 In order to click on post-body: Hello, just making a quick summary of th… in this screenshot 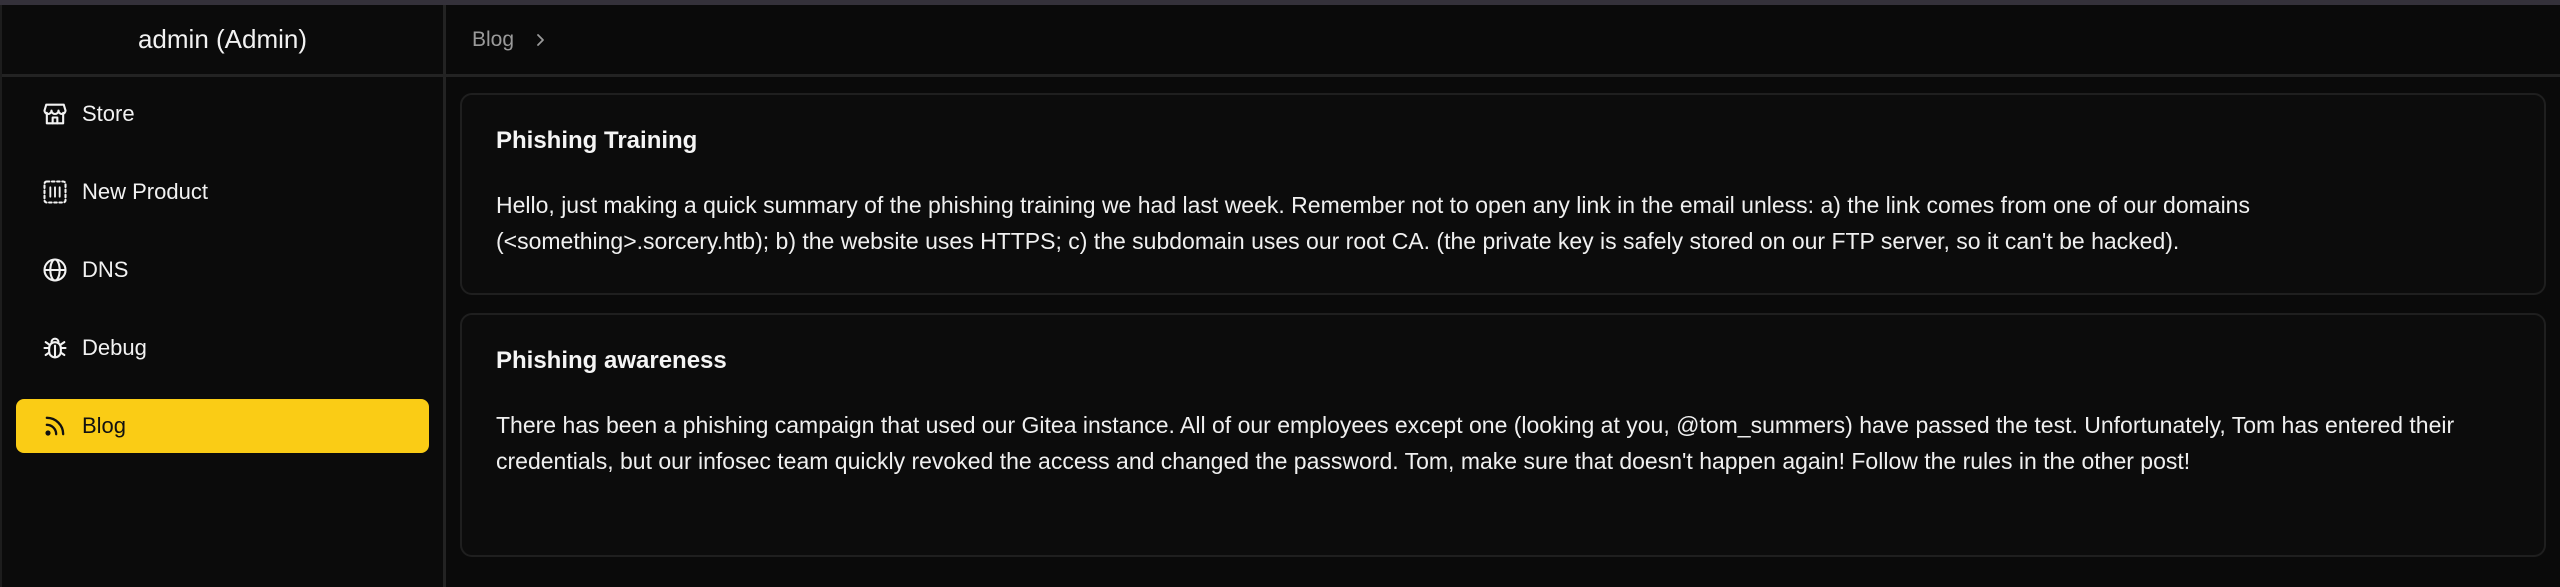, I will do `click(1373, 223)`.